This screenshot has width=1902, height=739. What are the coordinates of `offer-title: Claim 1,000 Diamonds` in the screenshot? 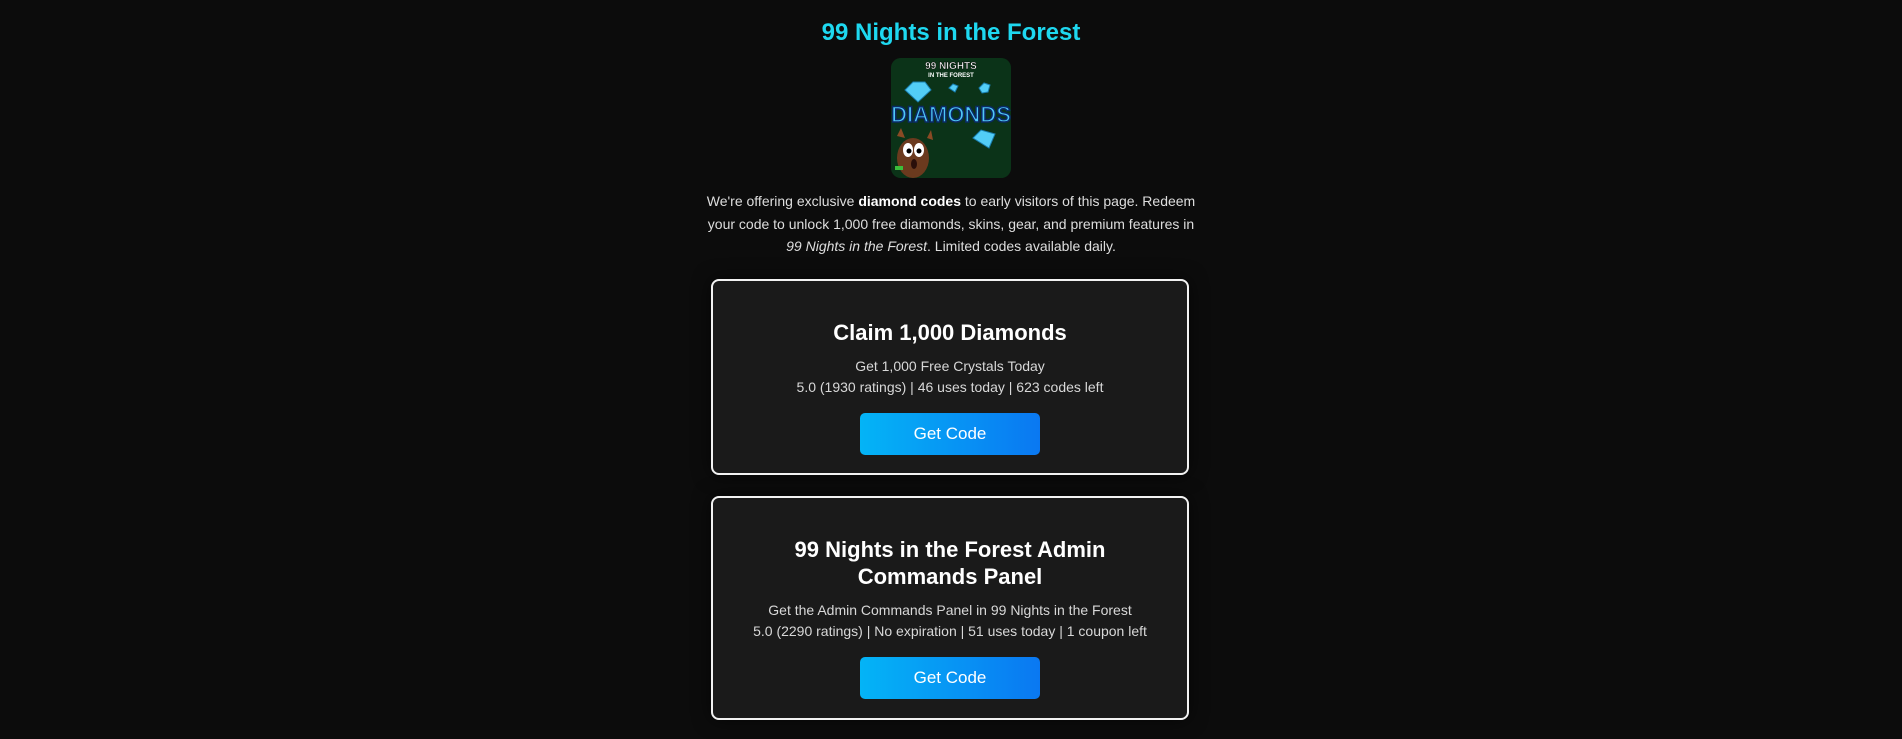 It's located at (950, 332).